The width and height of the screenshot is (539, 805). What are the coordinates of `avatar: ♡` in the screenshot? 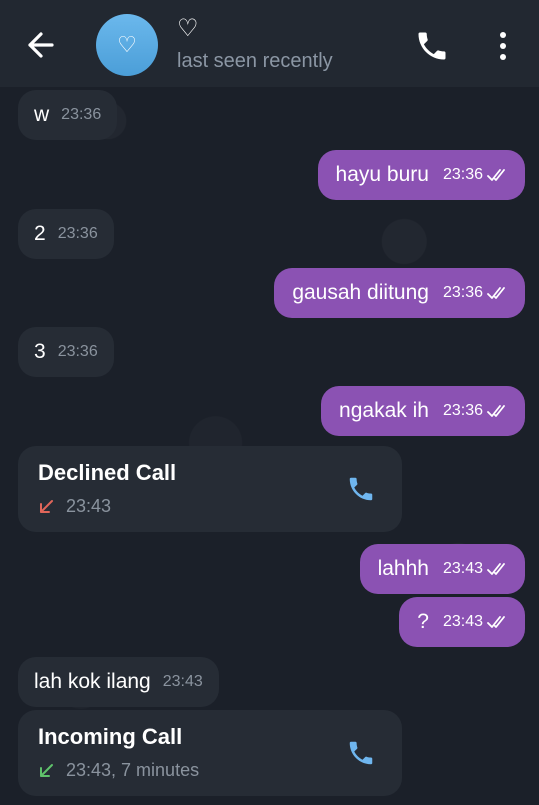 It's located at (127, 45).